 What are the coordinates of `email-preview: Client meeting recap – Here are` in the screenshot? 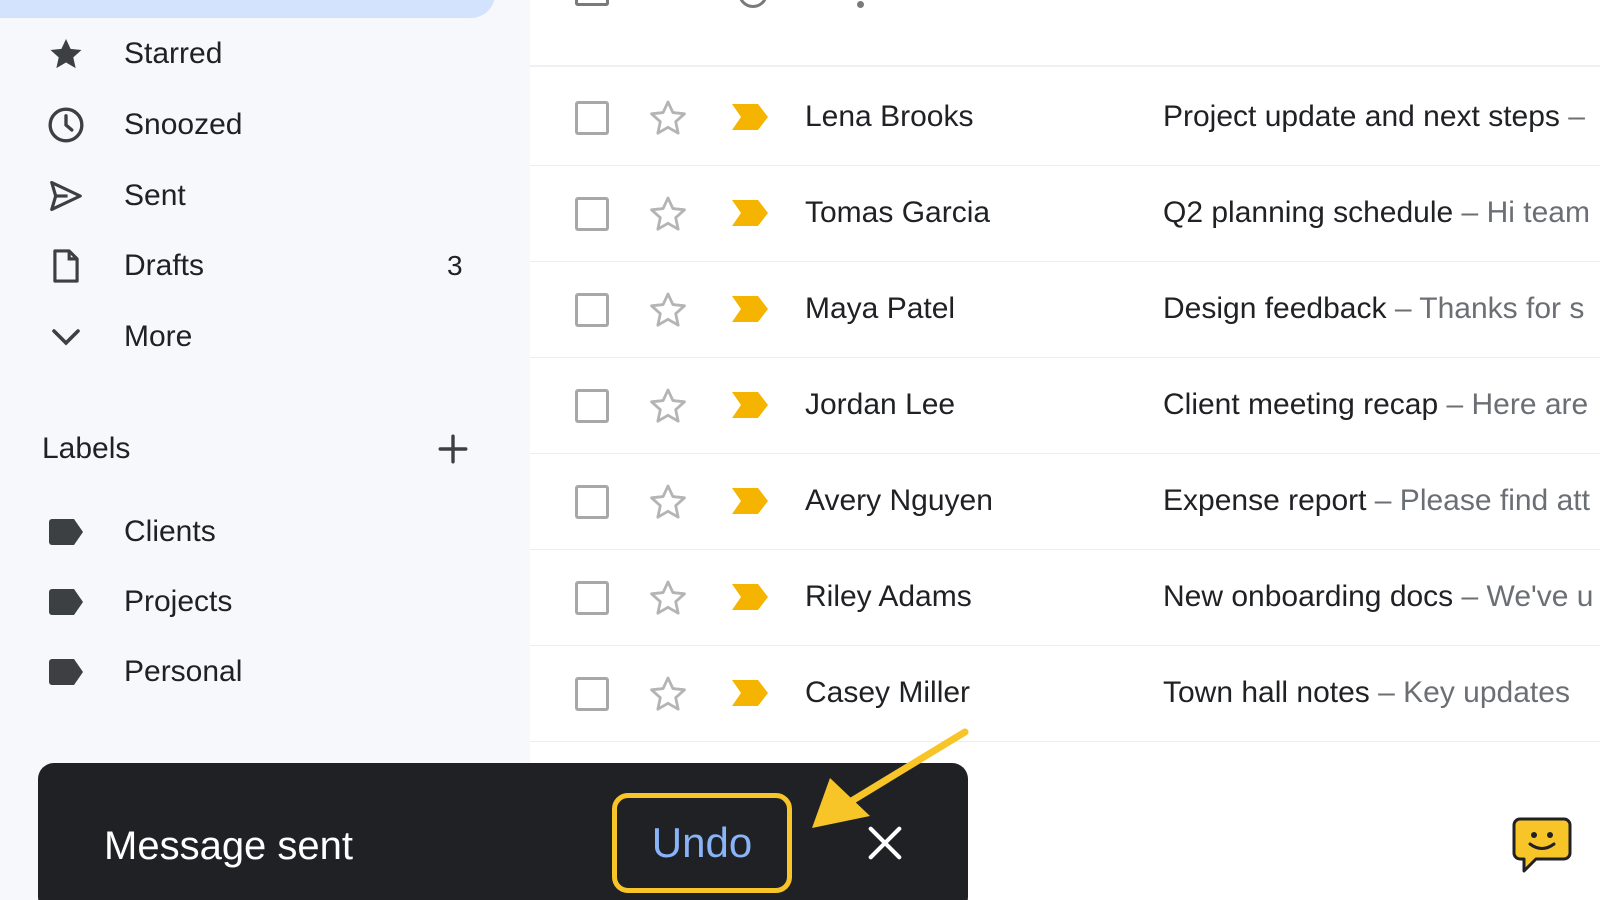 It's located at (1381, 405).